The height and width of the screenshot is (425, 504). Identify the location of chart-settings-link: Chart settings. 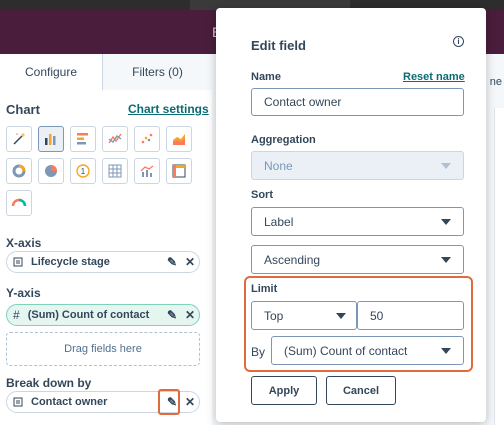
(168, 109).